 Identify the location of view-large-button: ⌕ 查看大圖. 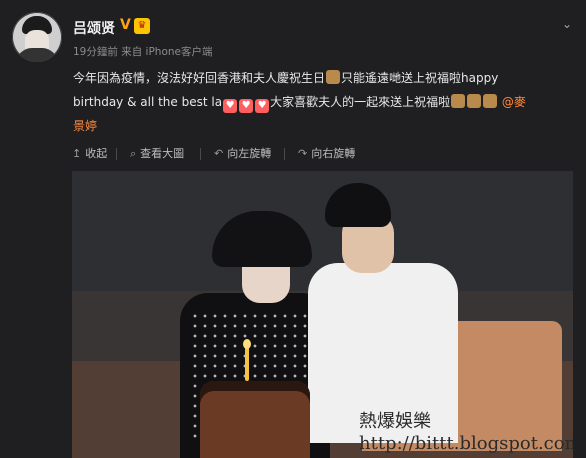
(157, 154).